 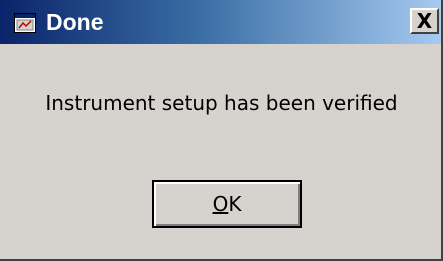 I want to click on window-title: Done, so click(x=75, y=22).